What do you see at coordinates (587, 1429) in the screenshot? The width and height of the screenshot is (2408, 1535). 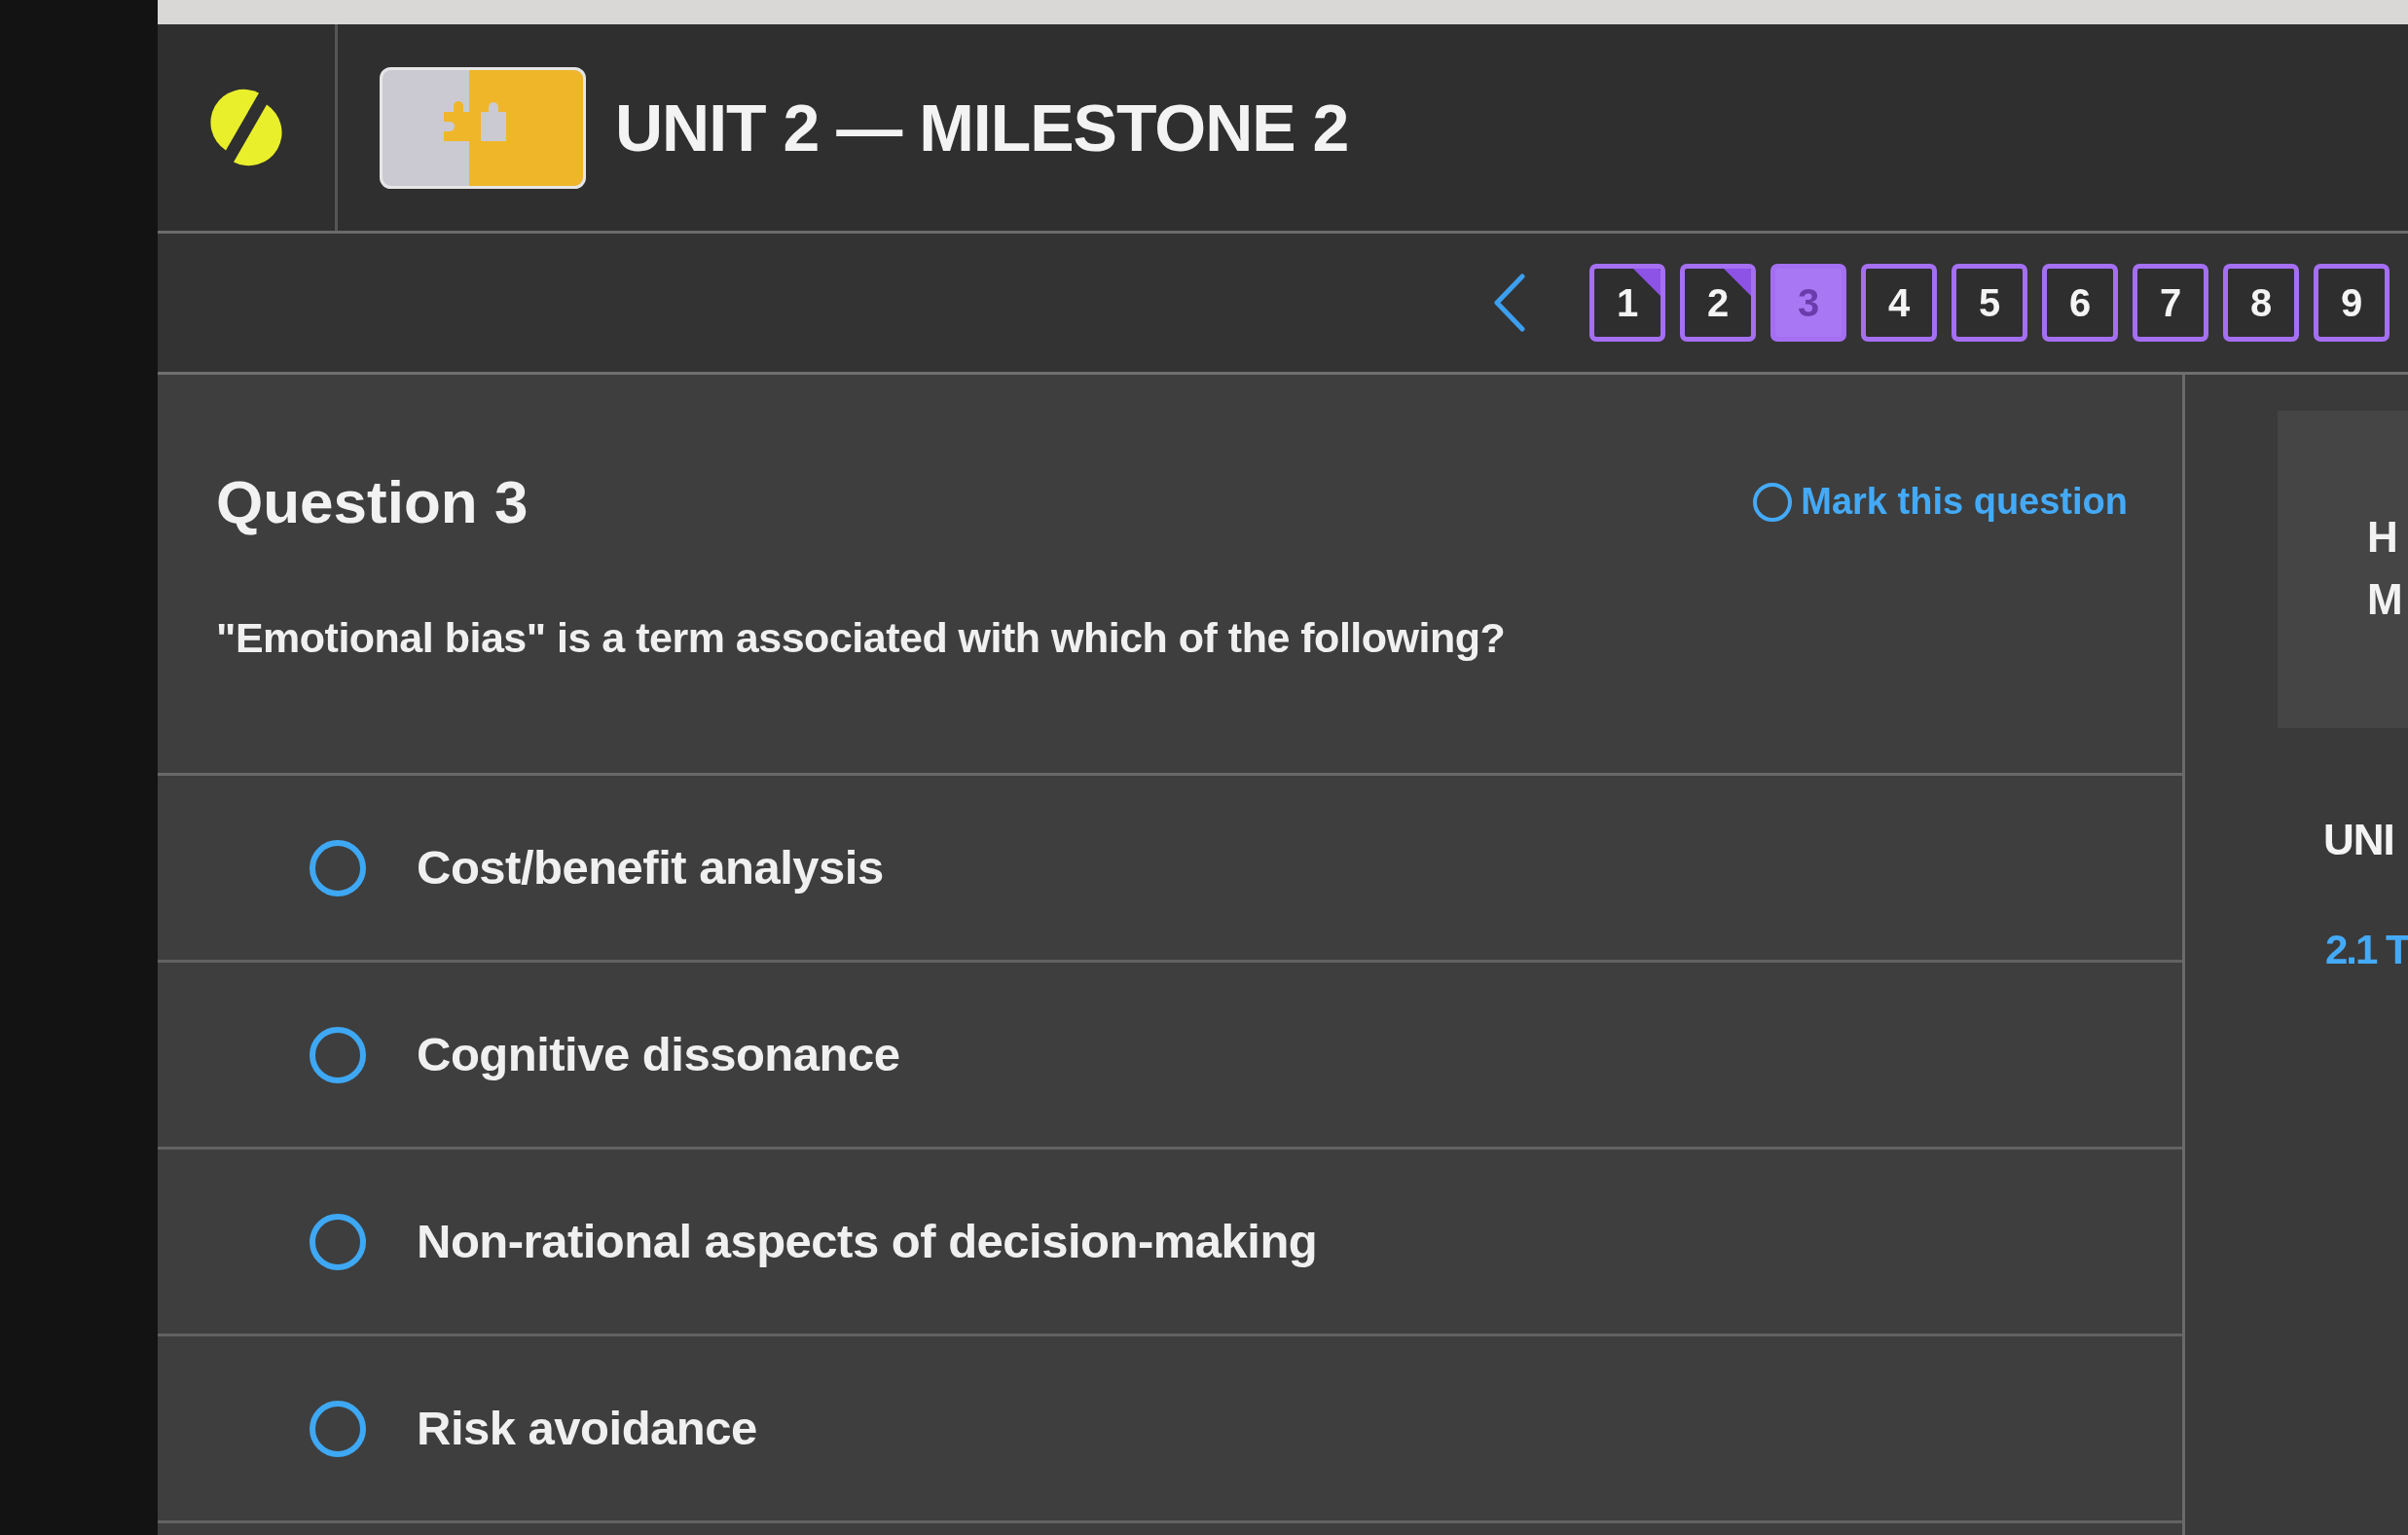 I see `answer-option-label: Risk avoidance` at bounding box center [587, 1429].